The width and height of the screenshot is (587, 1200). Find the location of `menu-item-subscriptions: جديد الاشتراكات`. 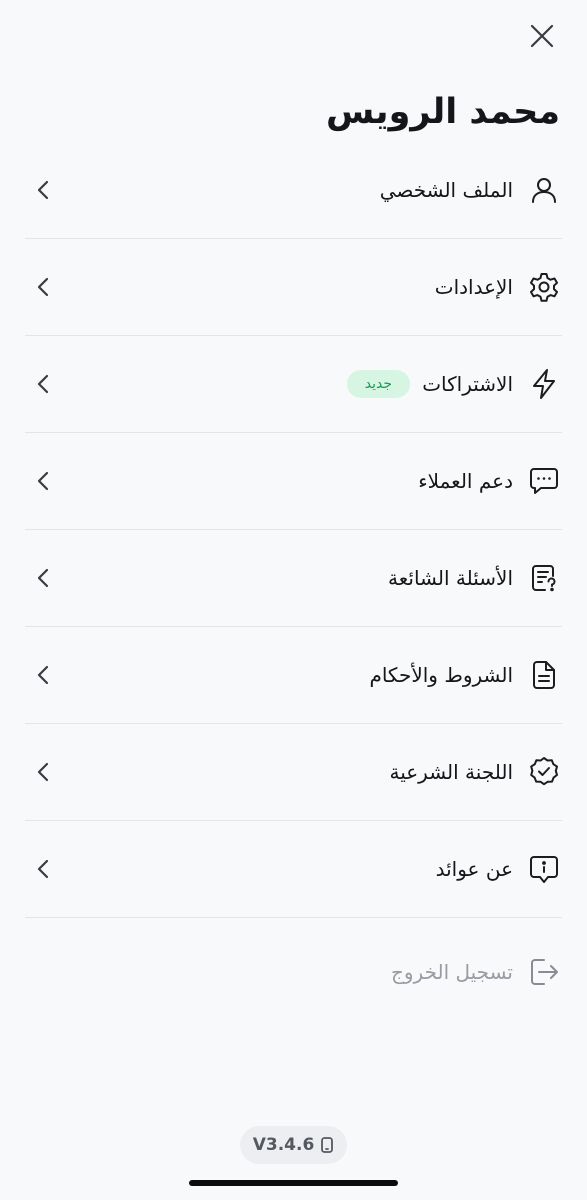

menu-item-subscriptions: جديد الاشتراكات is located at coordinates (293, 384).